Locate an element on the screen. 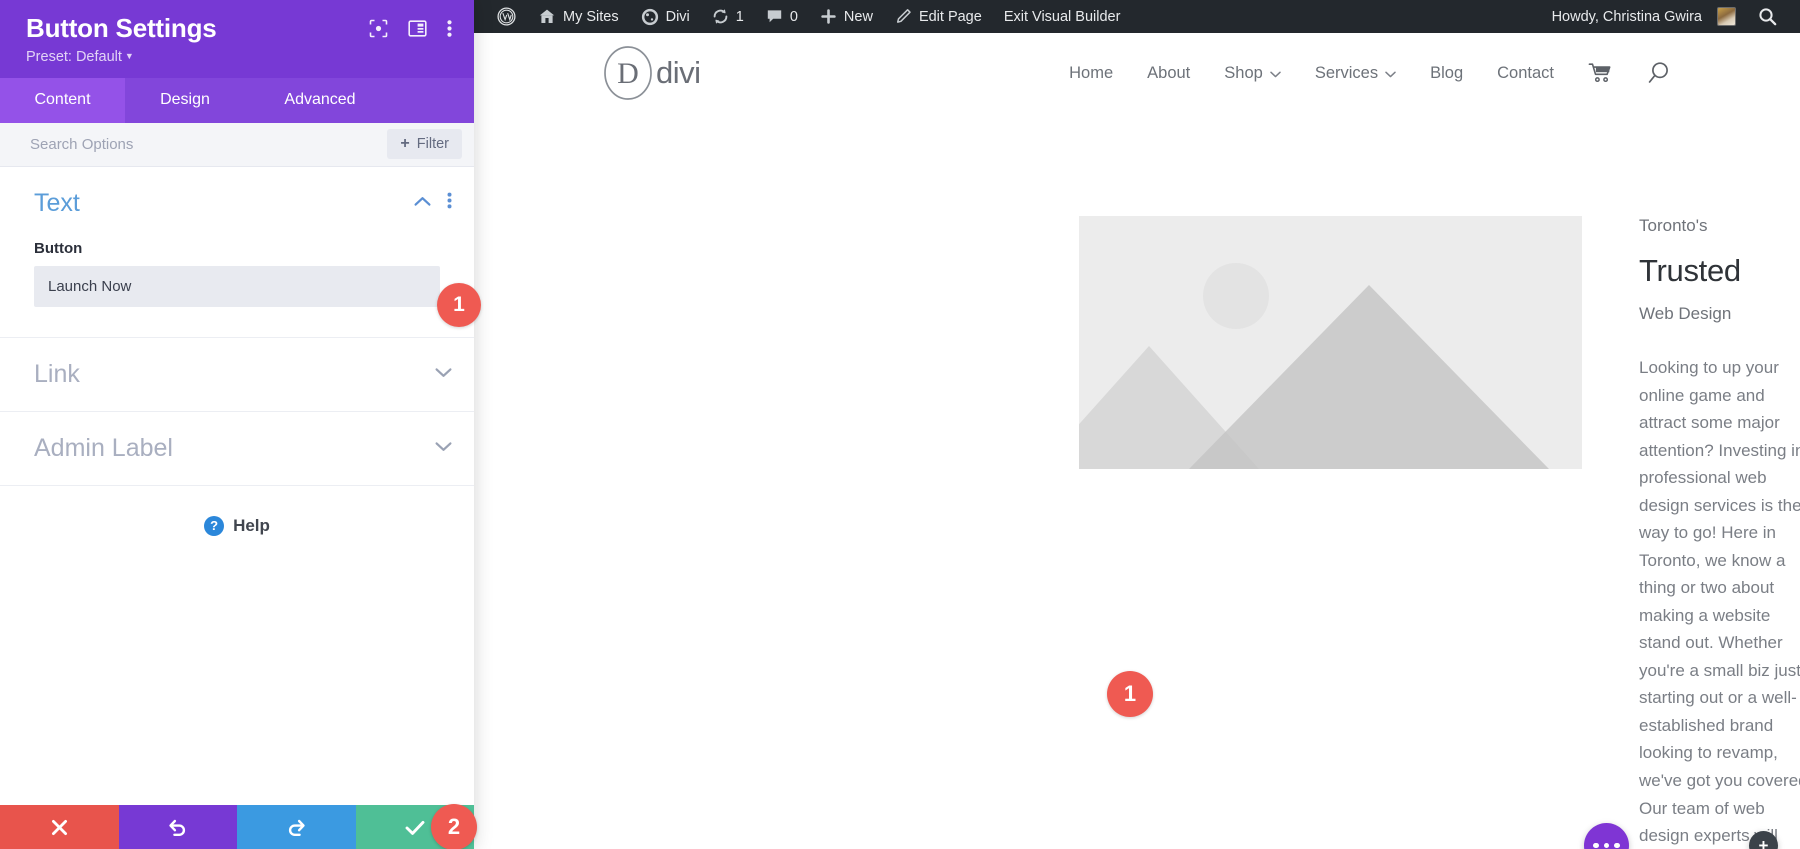  nav-item-home: Home is located at coordinates (1091, 73).